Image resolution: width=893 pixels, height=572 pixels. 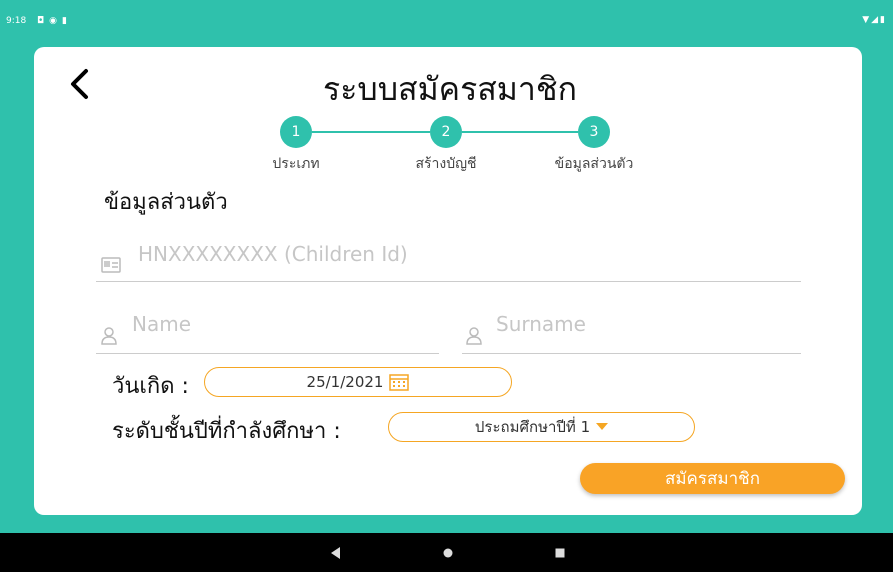 I want to click on status-bar: 9:18 ◘ ◉ ▮ ▼ ◢ ▮, so click(x=446, y=14).